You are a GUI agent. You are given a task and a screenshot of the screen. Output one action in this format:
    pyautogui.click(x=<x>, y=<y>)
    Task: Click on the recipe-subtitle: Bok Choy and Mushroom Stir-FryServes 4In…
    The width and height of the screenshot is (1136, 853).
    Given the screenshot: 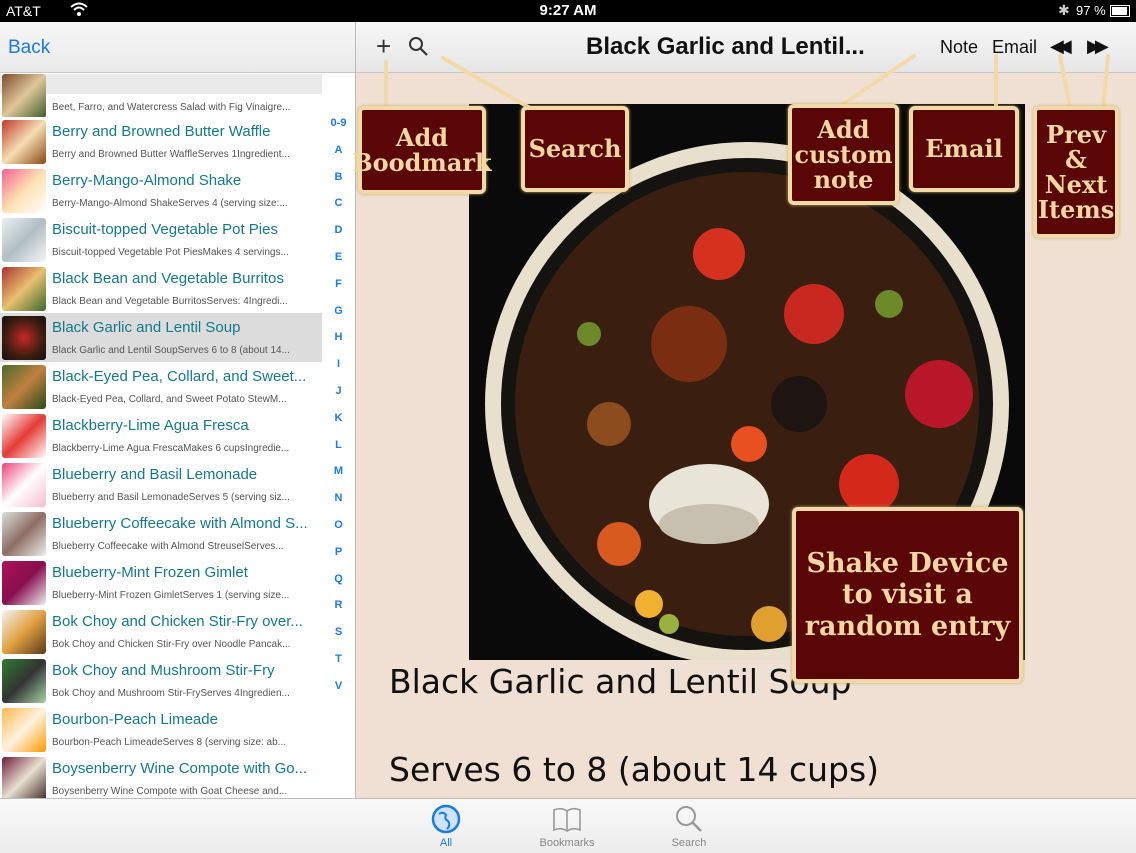 What is the action you would take?
    pyautogui.click(x=171, y=693)
    